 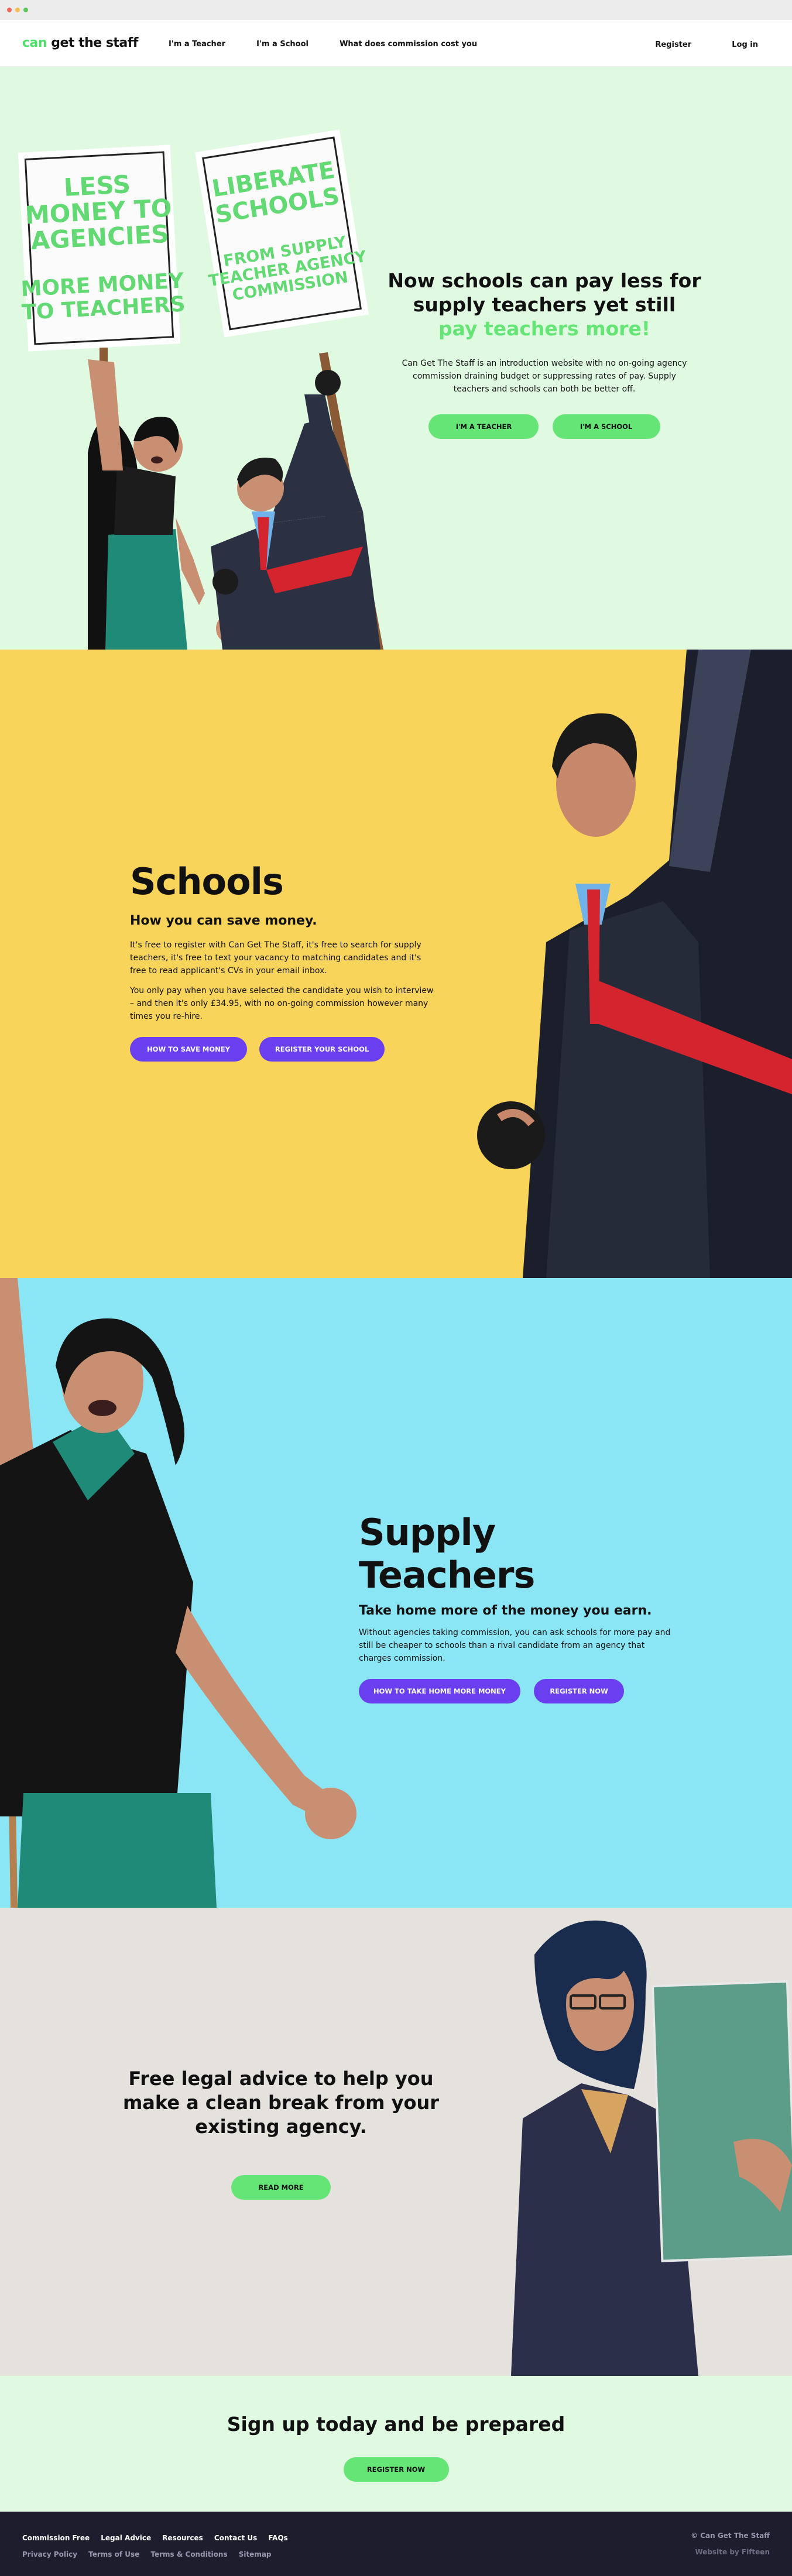 What do you see at coordinates (322, 1049) in the screenshot?
I see `register-your-school-button: REGISTER YOUR SCHOOL` at bounding box center [322, 1049].